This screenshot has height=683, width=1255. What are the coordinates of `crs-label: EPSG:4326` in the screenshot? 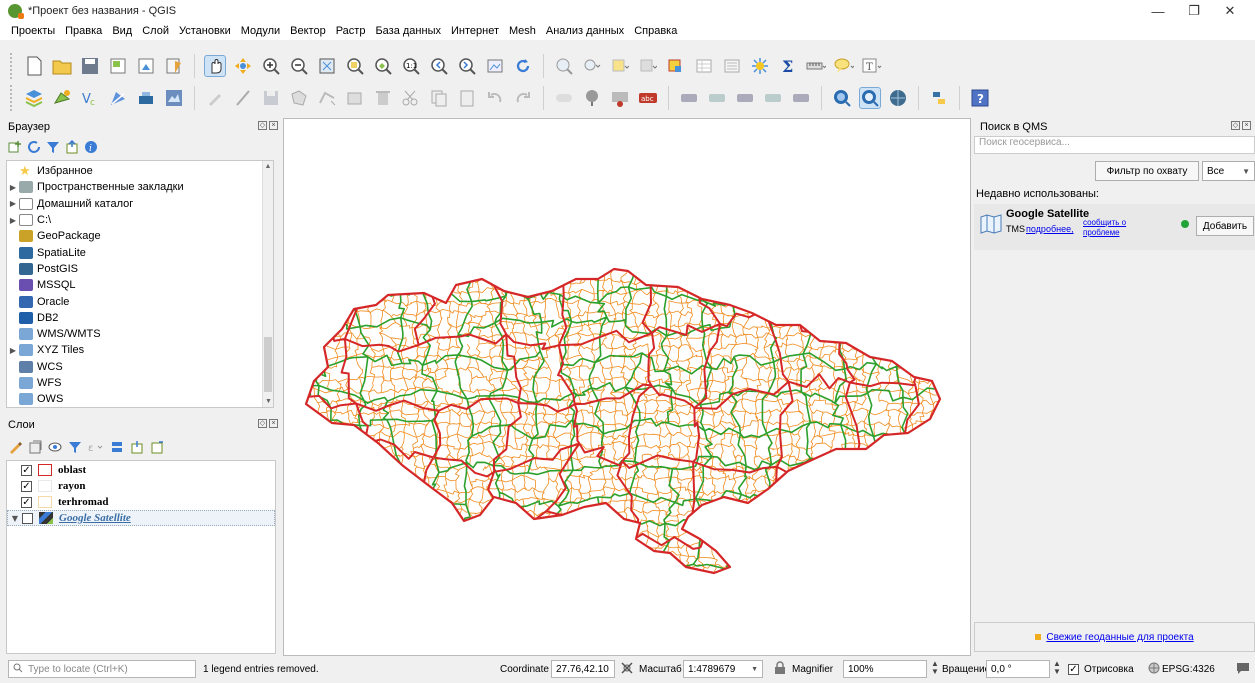 It's located at (1188, 669).